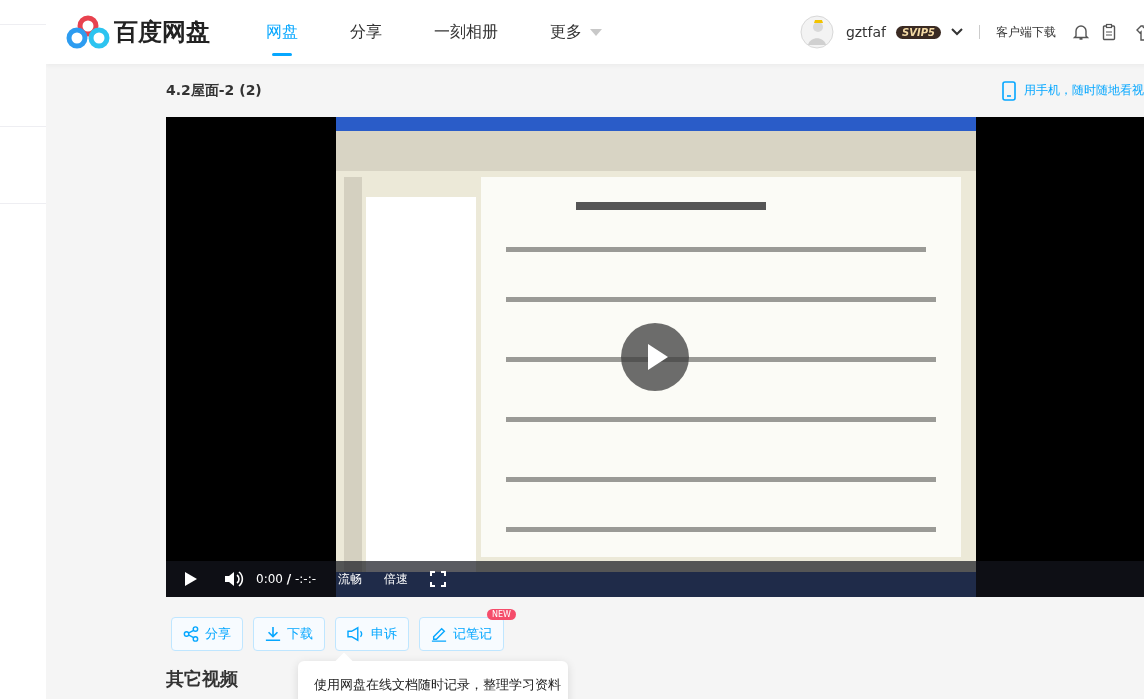  Describe the element at coordinates (162, 32) in the screenshot. I see `logo-text: 百度网盘` at that location.